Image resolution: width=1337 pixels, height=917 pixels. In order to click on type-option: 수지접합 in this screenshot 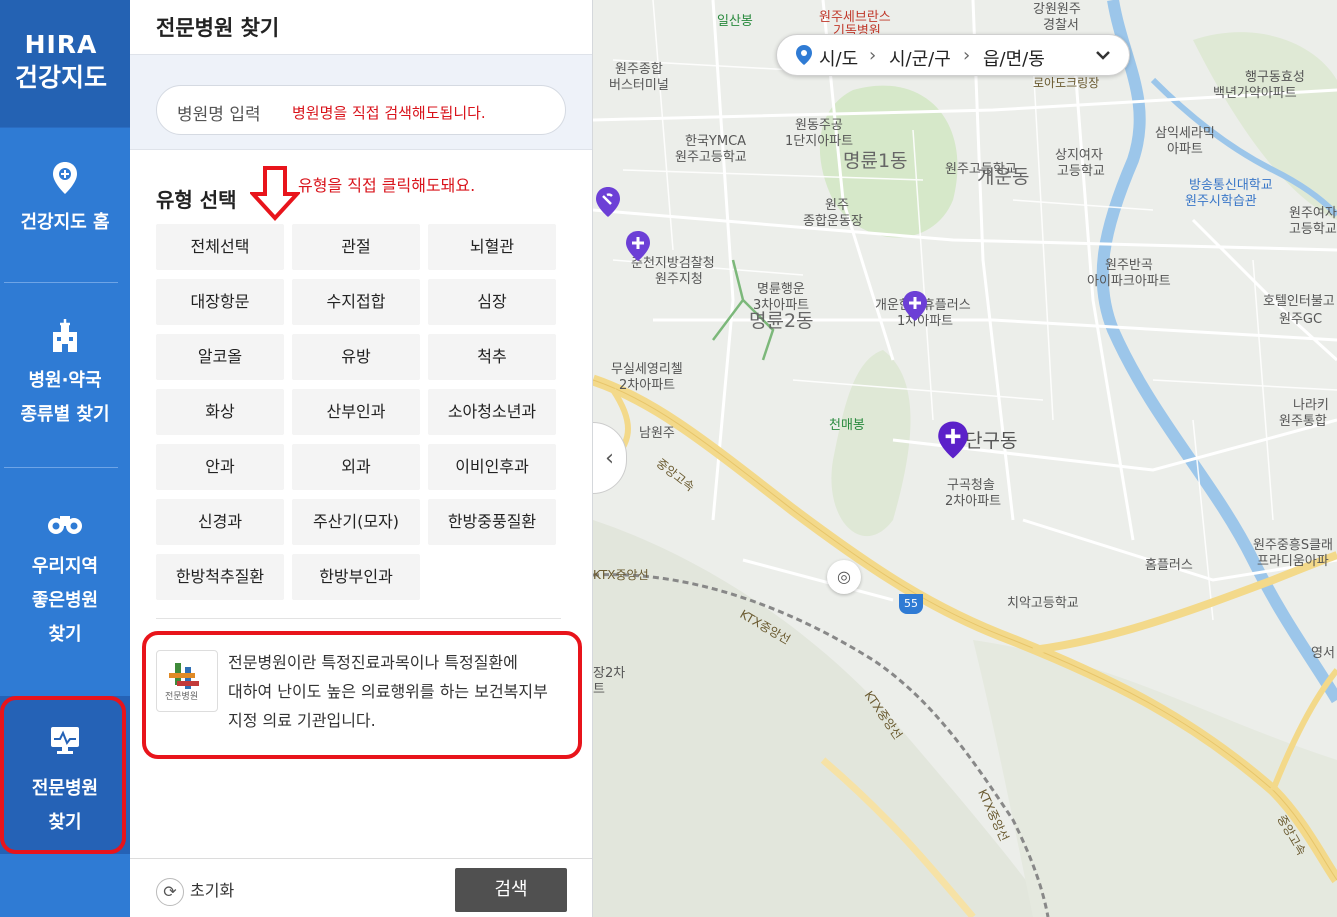, I will do `click(356, 302)`.